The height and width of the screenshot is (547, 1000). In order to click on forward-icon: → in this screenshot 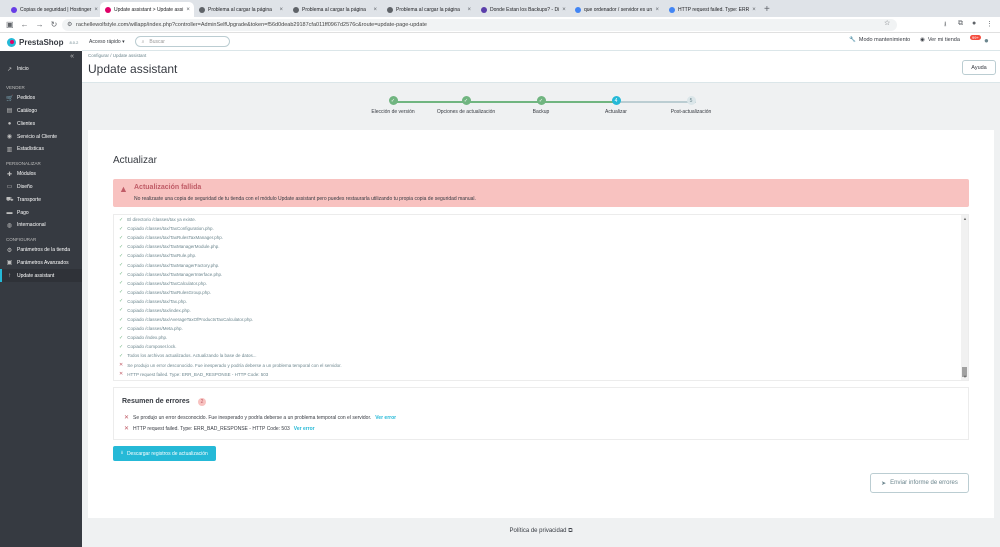, I will do `click(40, 24)`.